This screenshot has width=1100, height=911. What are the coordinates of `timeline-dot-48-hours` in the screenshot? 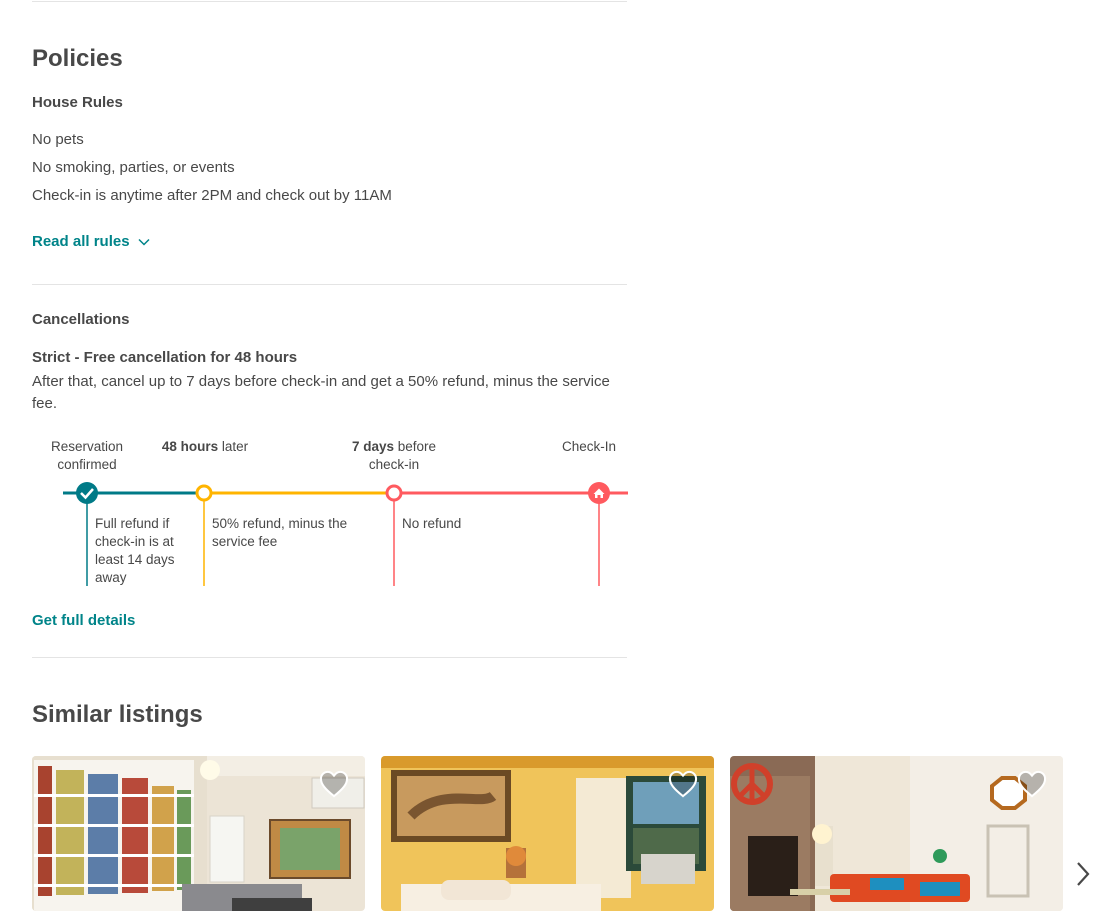 It's located at (204, 493).